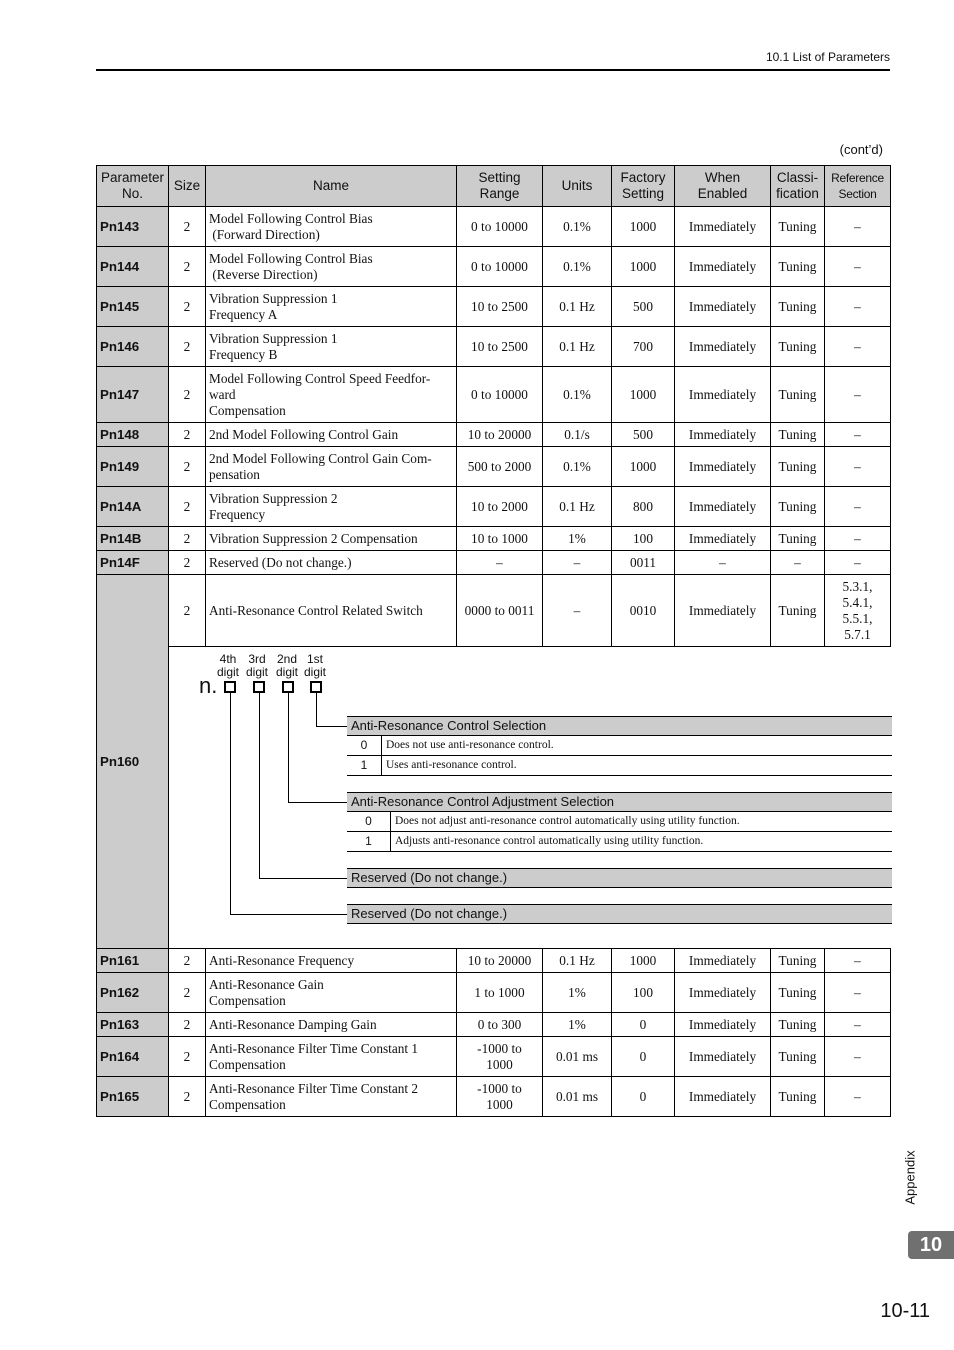  What do you see at coordinates (132, 306) in the screenshot?
I see `param-no: Pn145` at bounding box center [132, 306].